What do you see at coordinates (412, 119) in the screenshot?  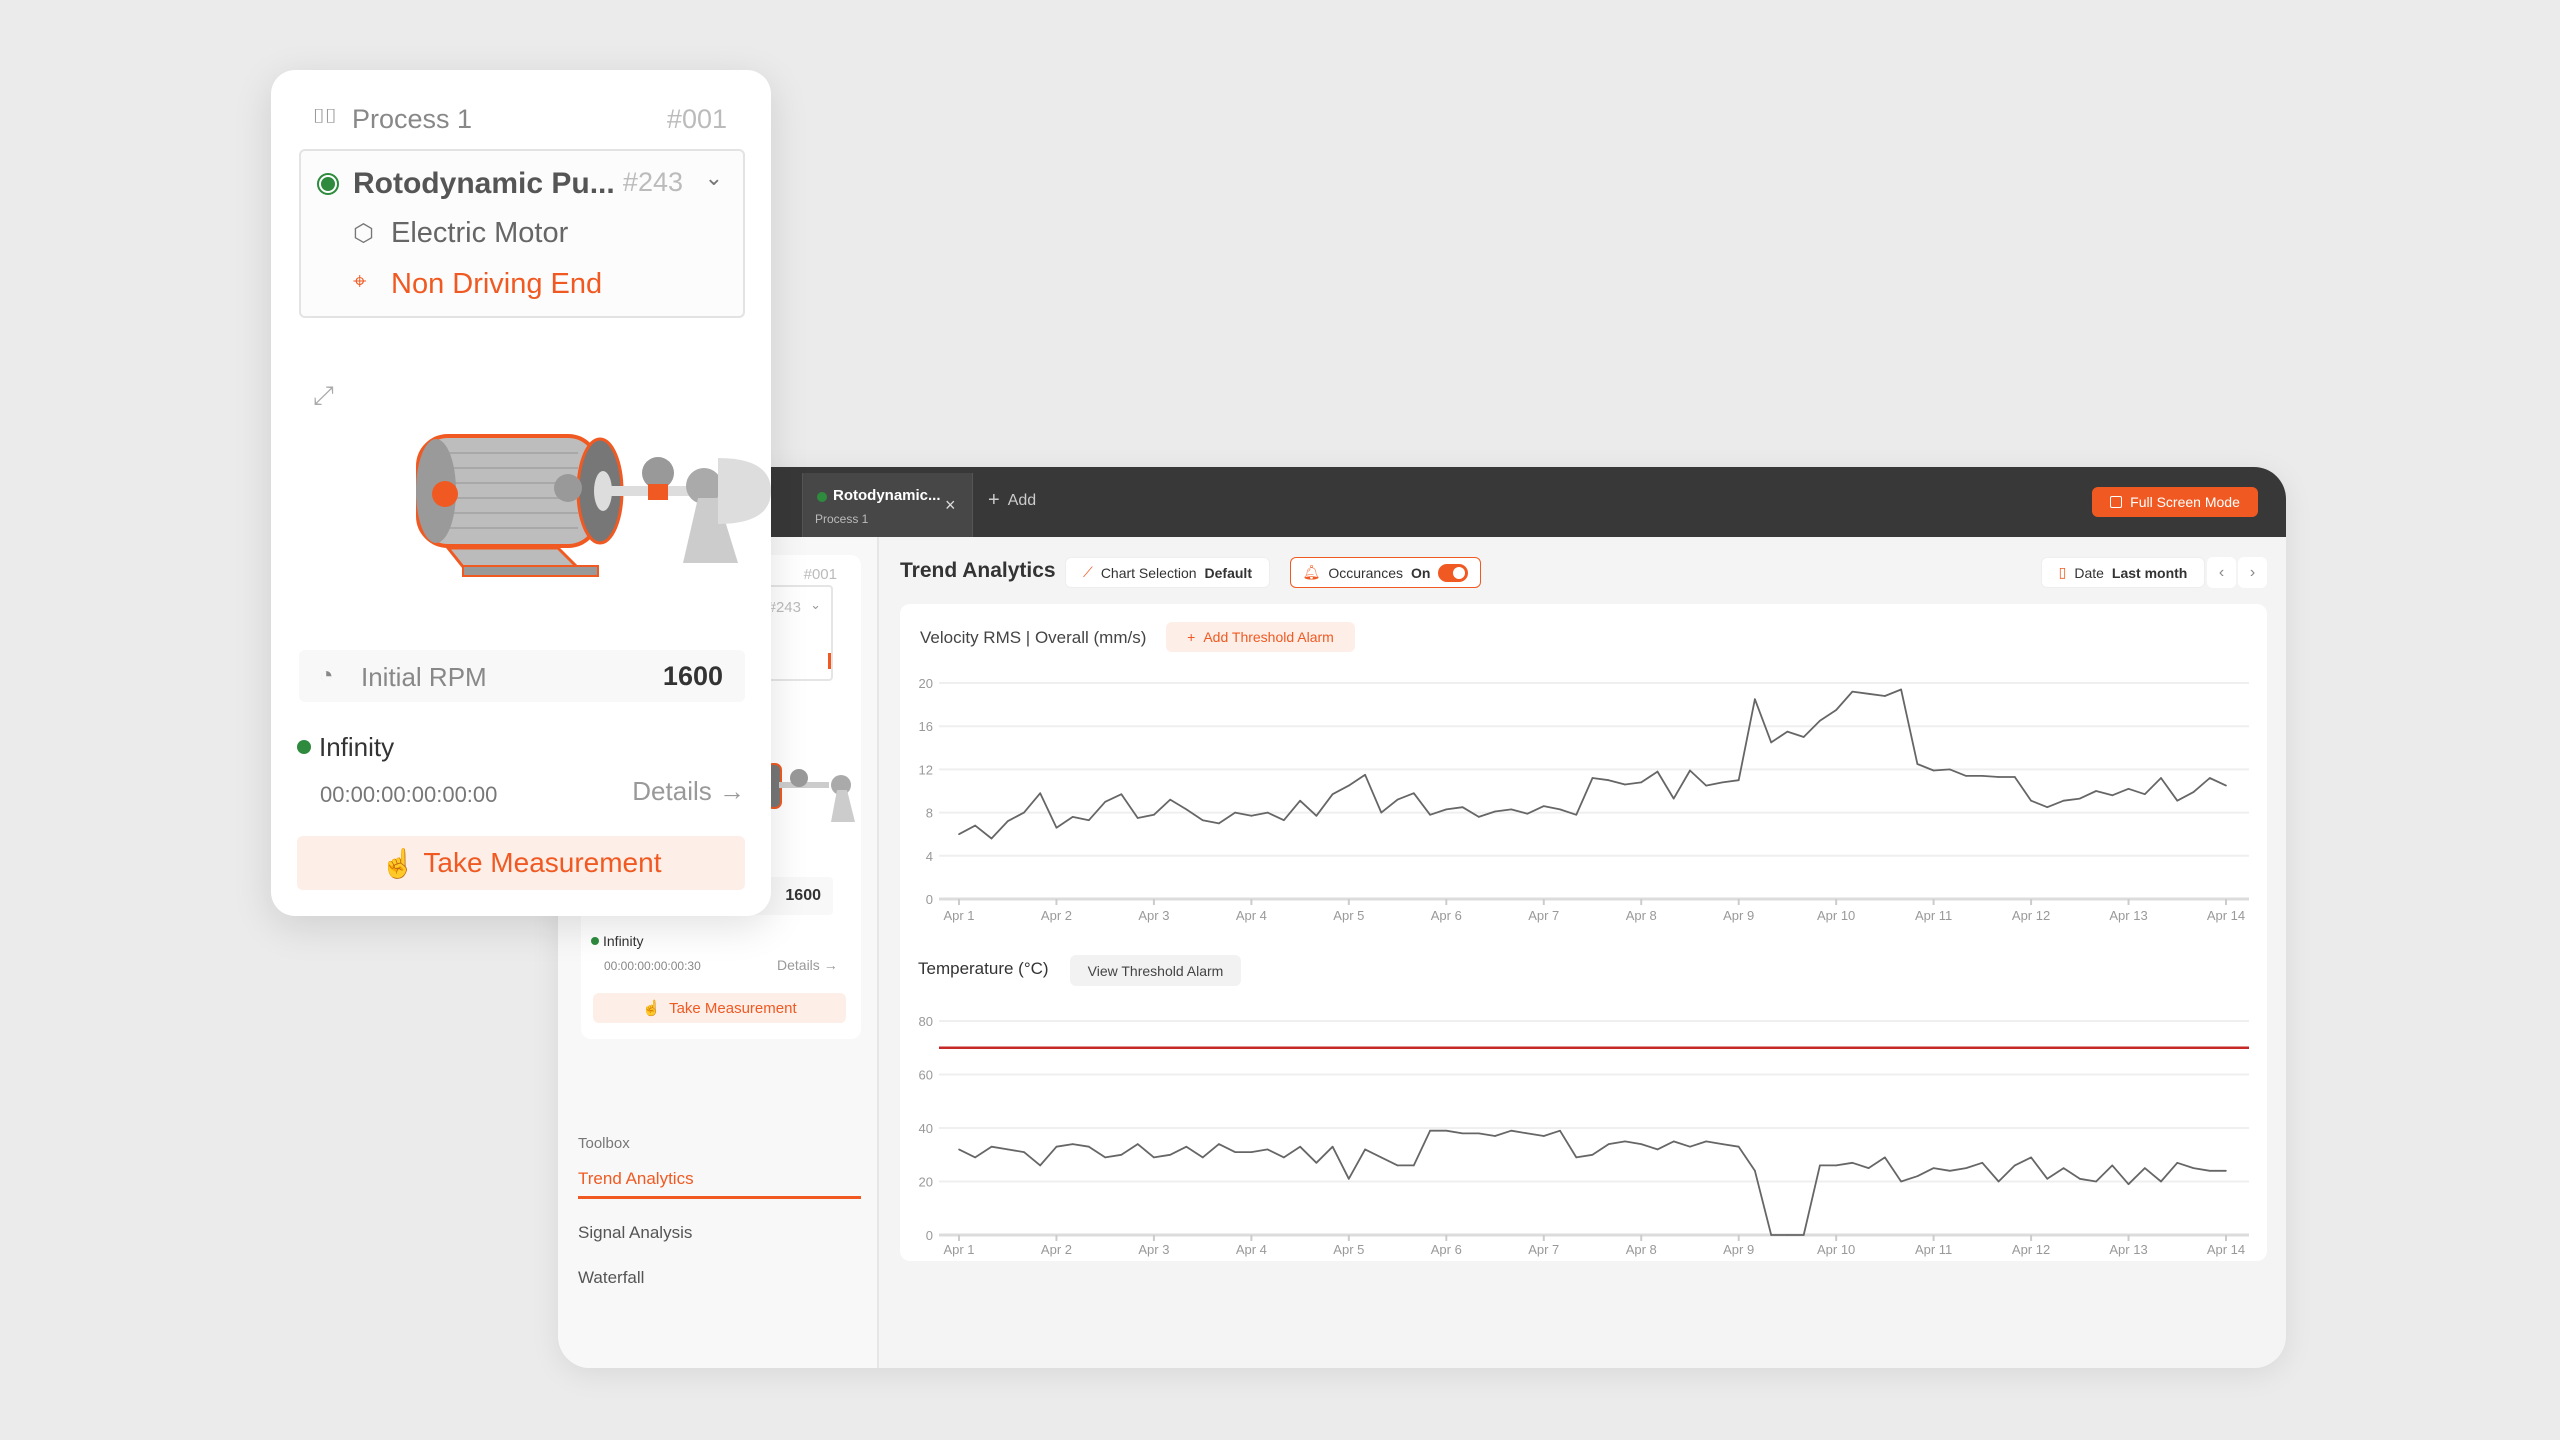 I see `process-name: Process 1` at bounding box center [412, 119].